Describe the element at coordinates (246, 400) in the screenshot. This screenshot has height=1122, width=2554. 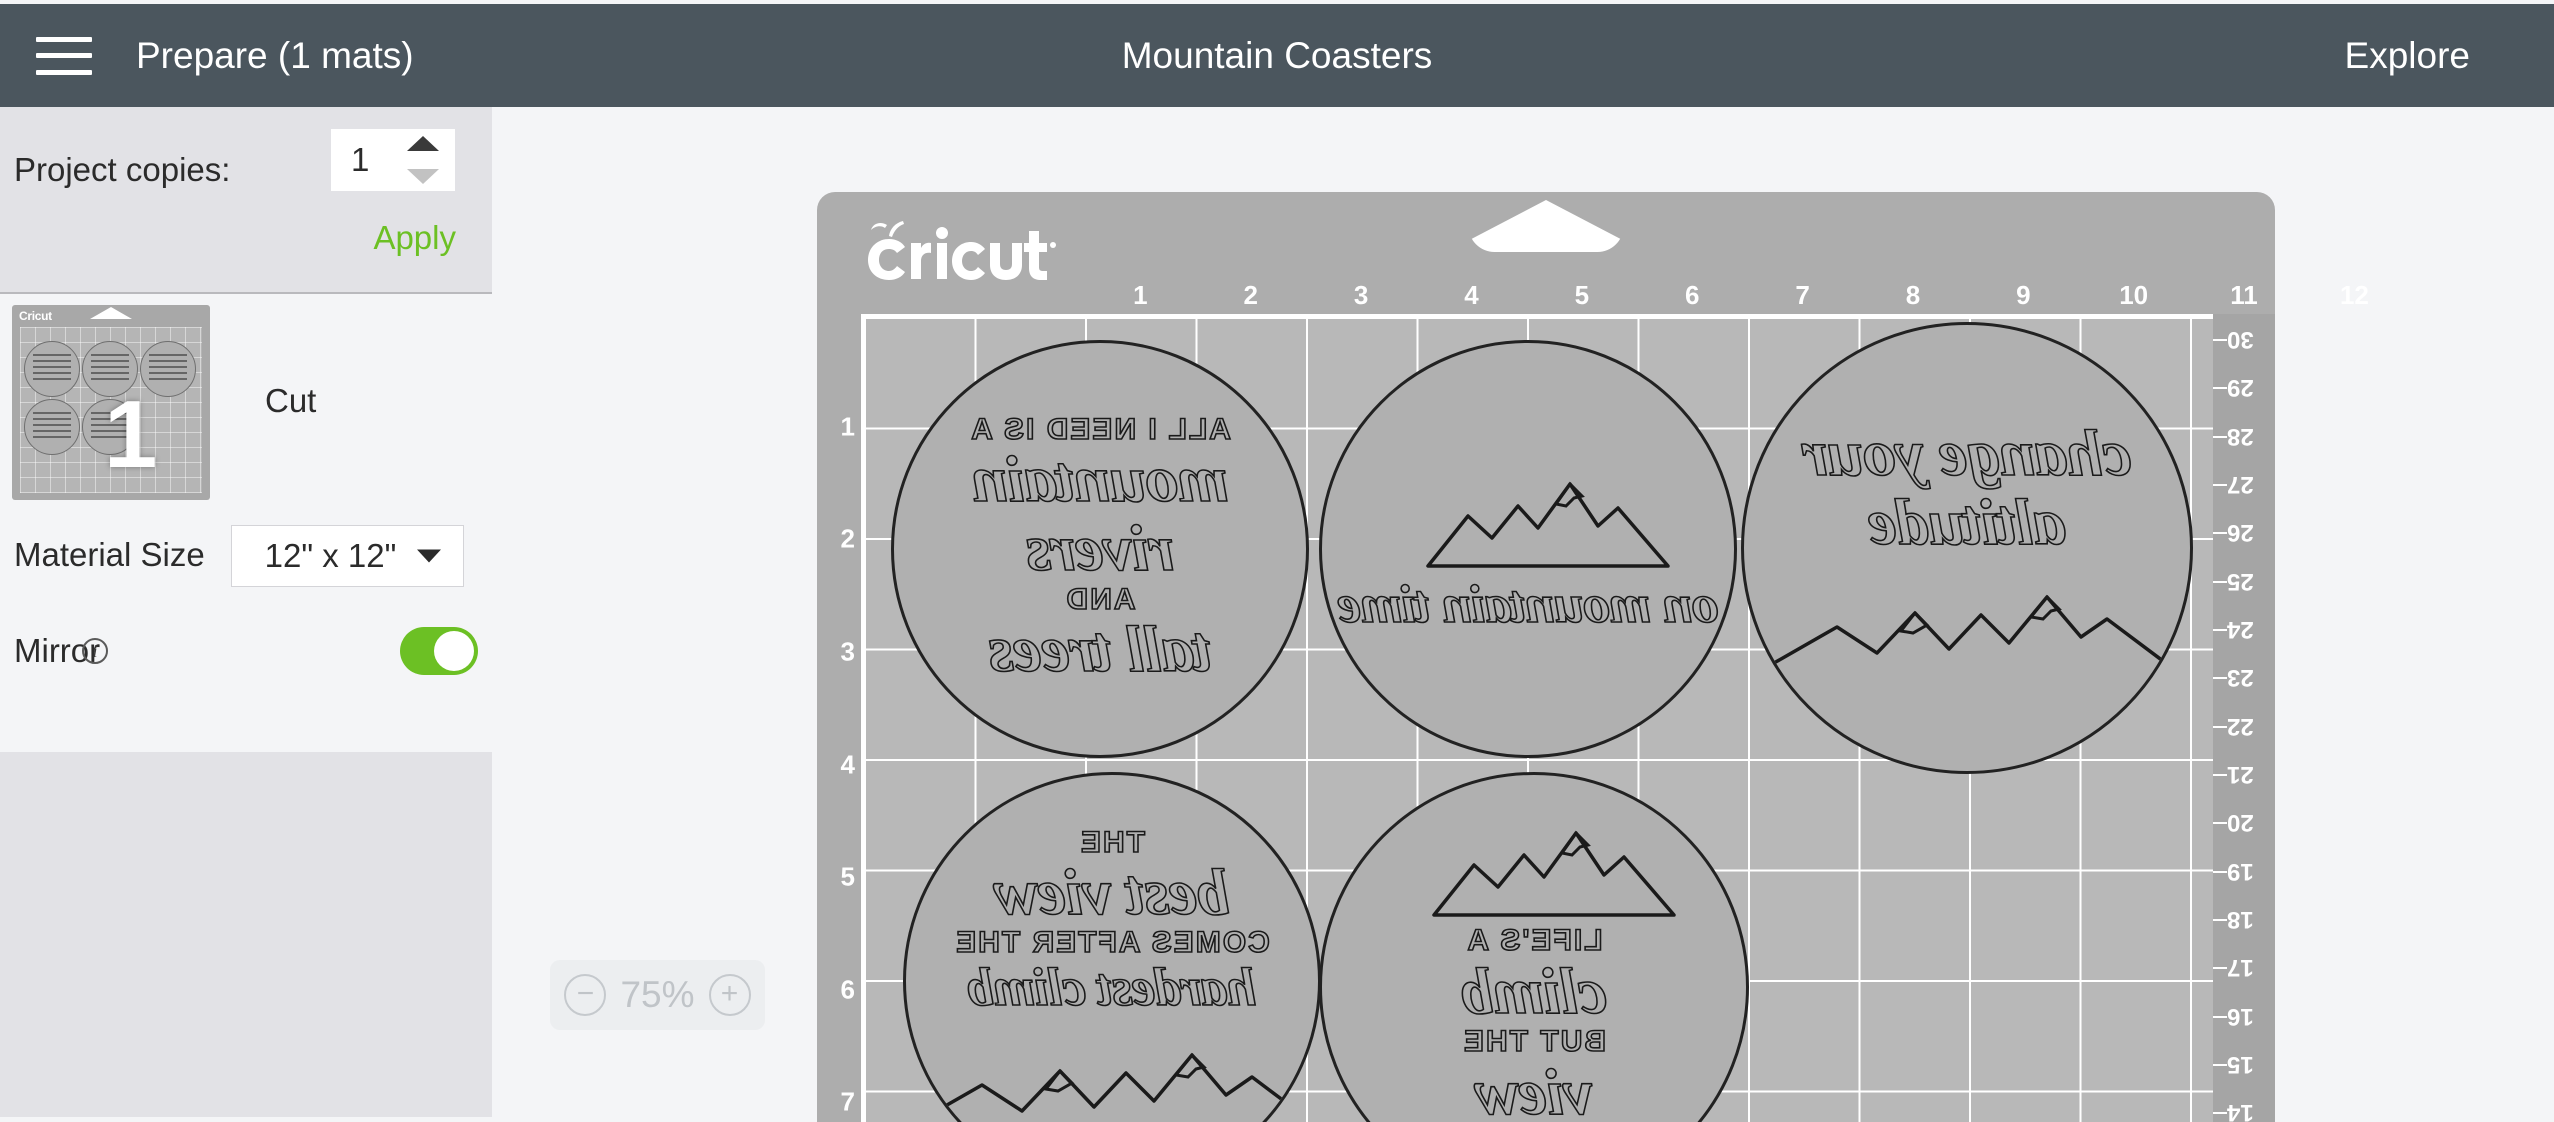
I see `mat-list-item: Cricut 1 Cut` at that location.